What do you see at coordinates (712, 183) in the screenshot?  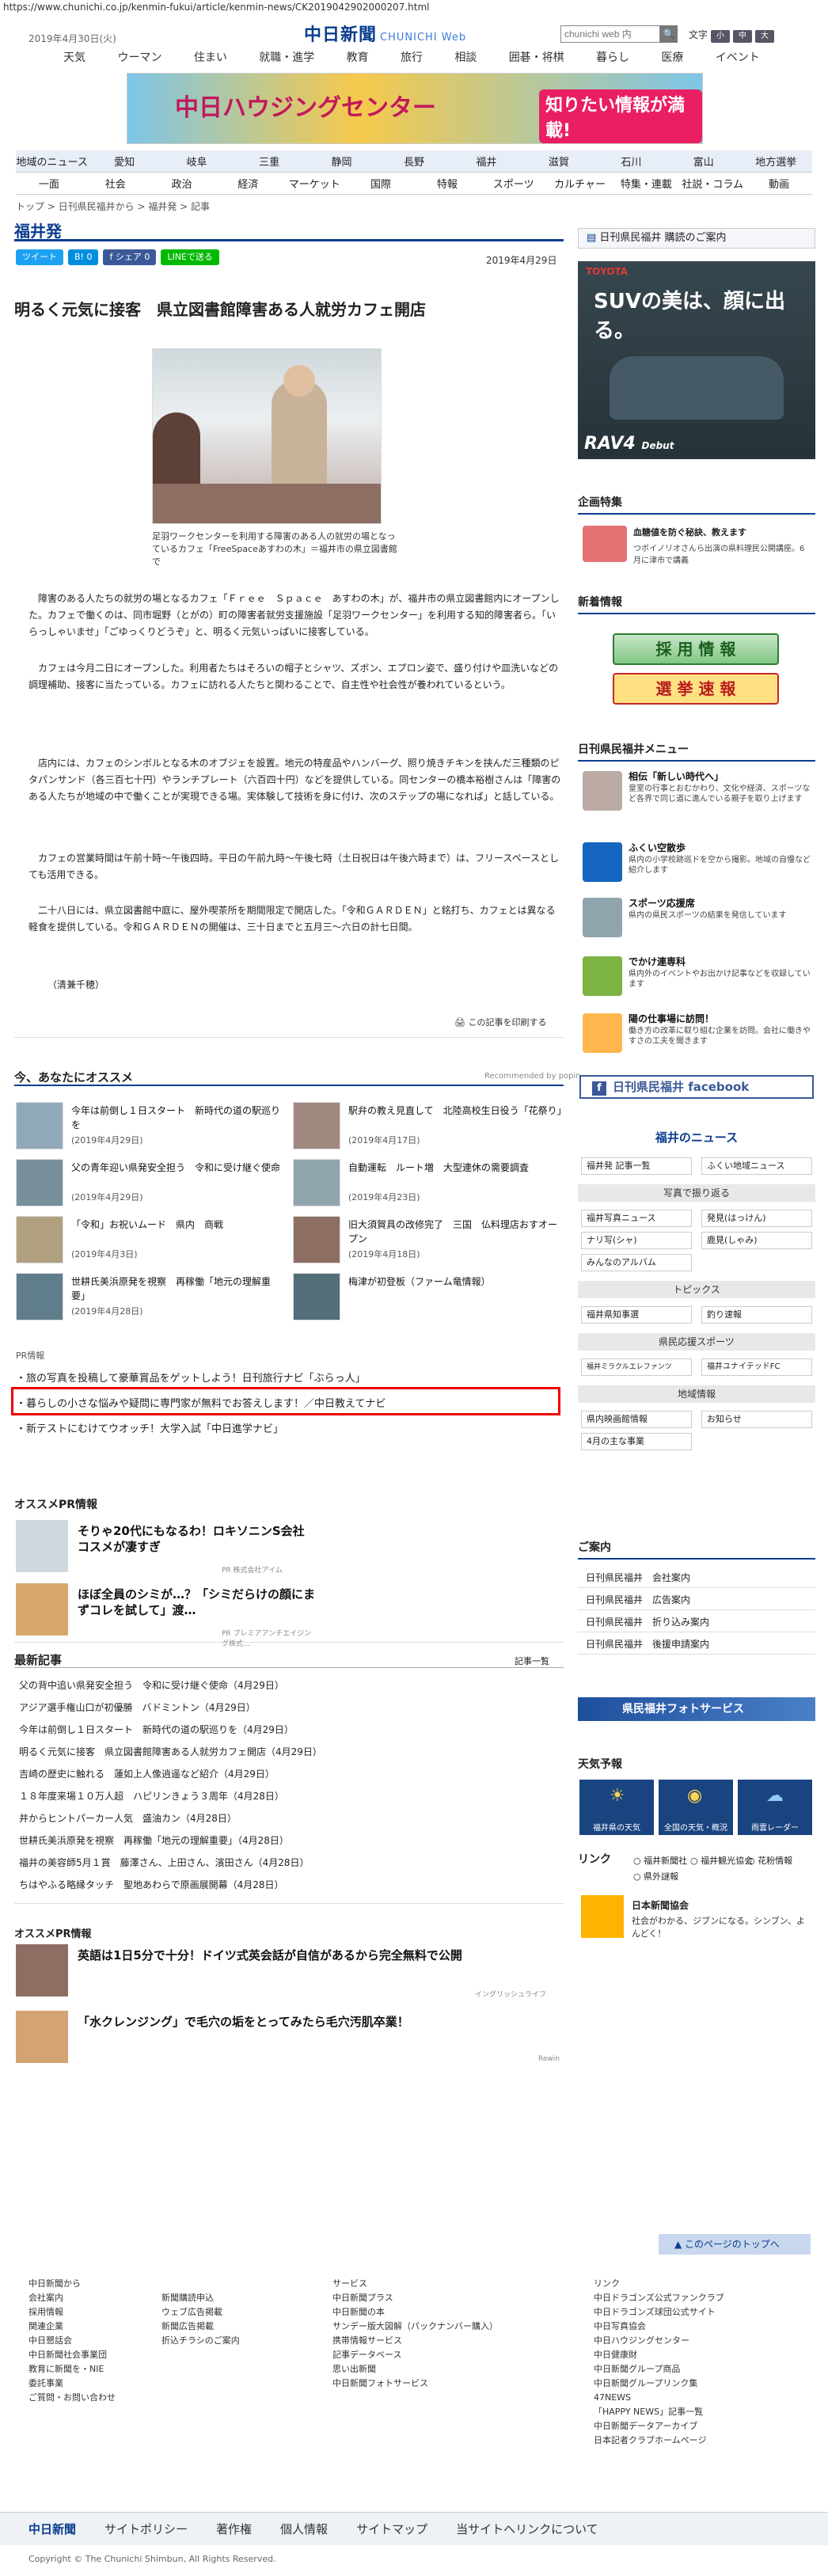 I see `section-nav-item: 社説・コラム` at bounding box center [712, 183].